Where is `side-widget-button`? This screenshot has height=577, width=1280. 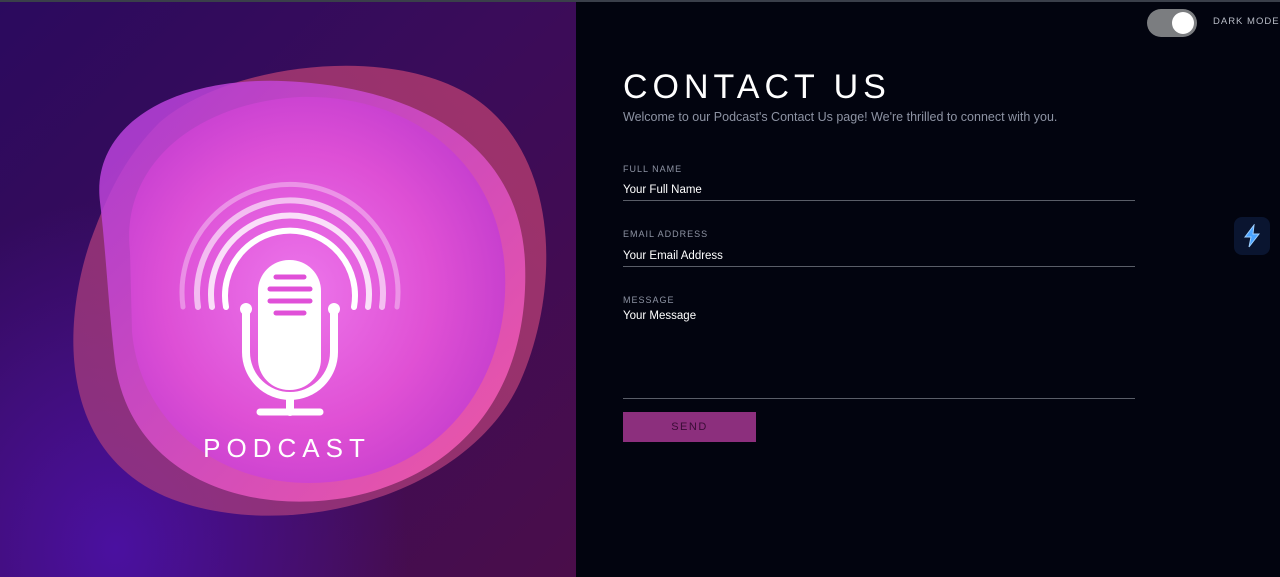
side-widget-button is located at coordinates (1252, 236).